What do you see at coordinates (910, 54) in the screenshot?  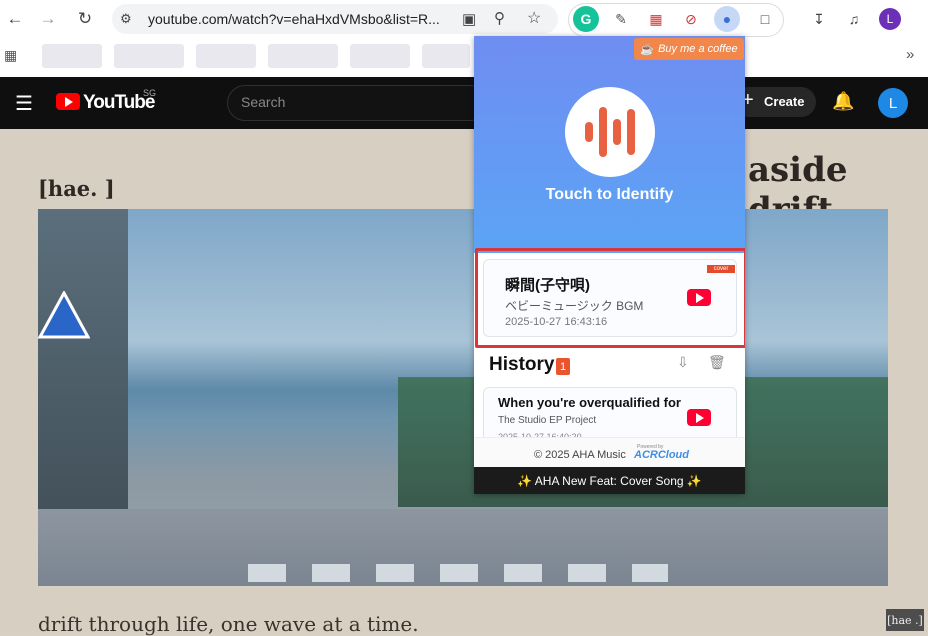 I see `chevron-right-icon: »` at bounding box center [910, 54].